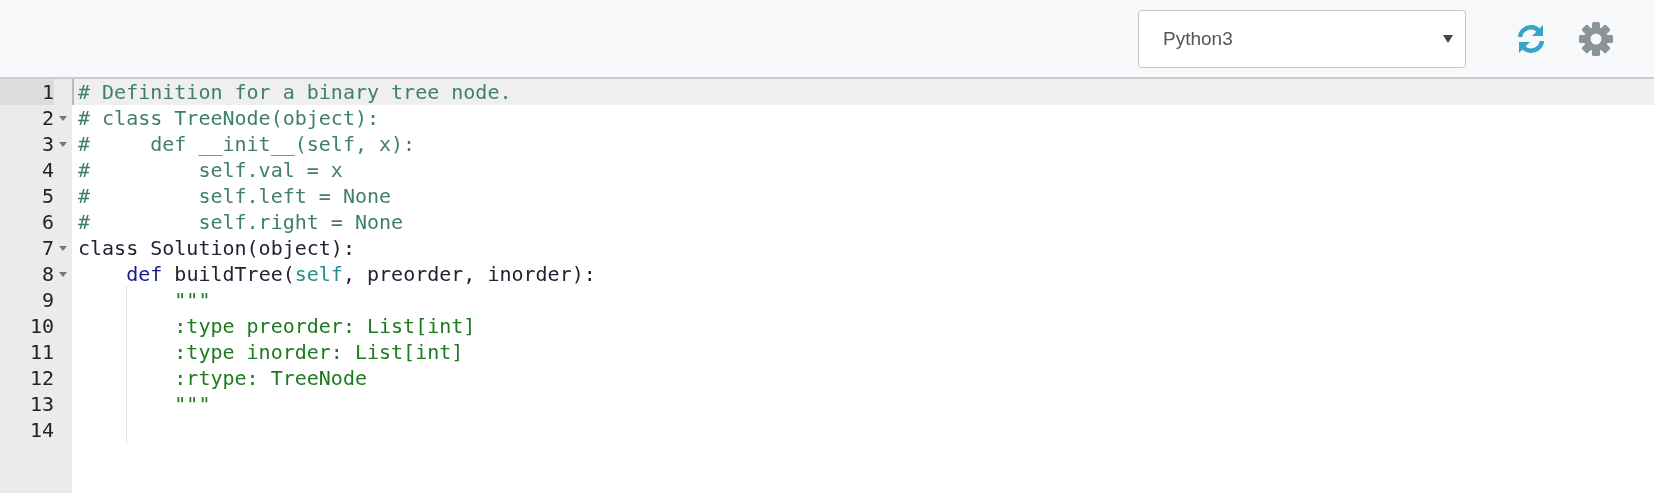 The width and height of the screenshot is (1654, 493). Describe the element at coordinates (241, 222) in the screenshot. I see `code-text: # self.right = None` at that location.